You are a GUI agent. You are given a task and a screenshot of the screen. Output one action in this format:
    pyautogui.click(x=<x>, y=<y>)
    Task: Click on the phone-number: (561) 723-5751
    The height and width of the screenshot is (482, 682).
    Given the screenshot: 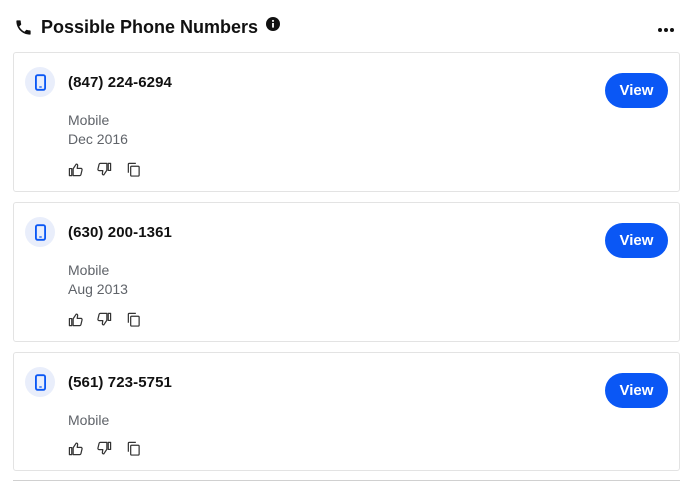 What is the action you would take?
    pyautogui.click(x=120, y=382)
    